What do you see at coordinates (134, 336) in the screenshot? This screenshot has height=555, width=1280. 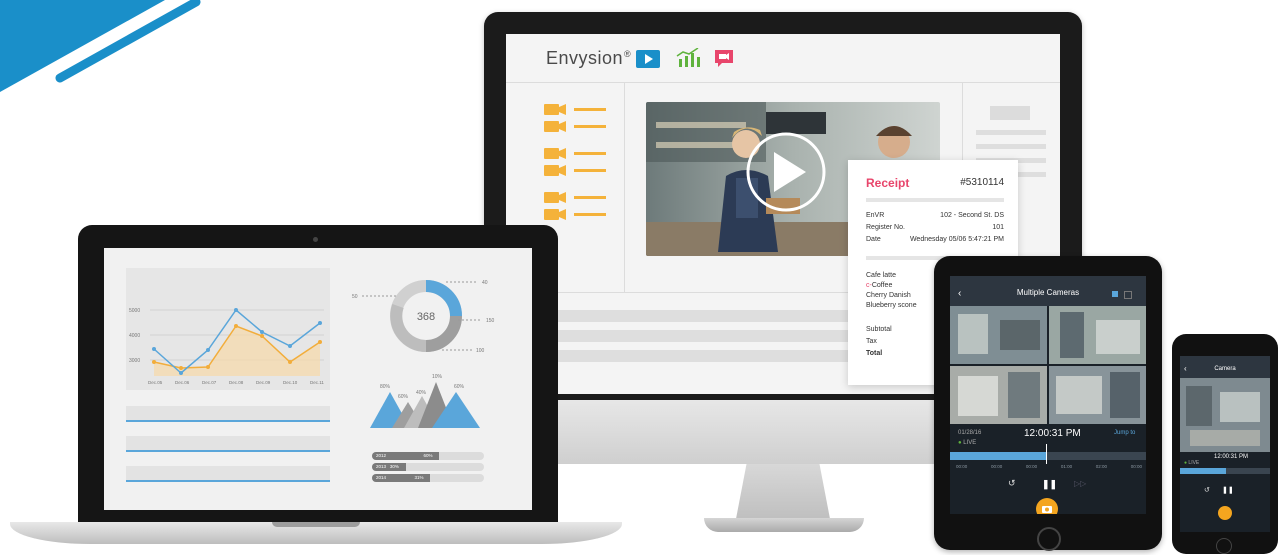 I see `y-tick-label: 4000` at bounding box center [134, 336].